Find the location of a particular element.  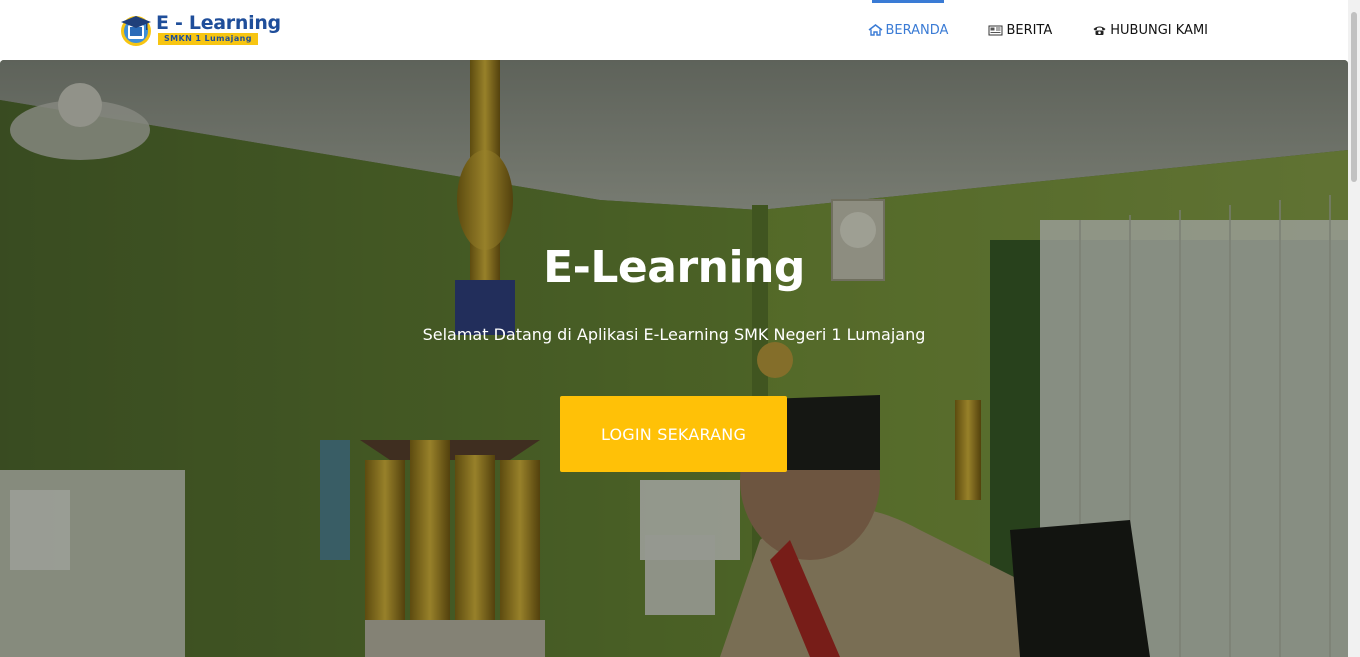

graduation-emblem-icon is located at coordinates (136, 31).